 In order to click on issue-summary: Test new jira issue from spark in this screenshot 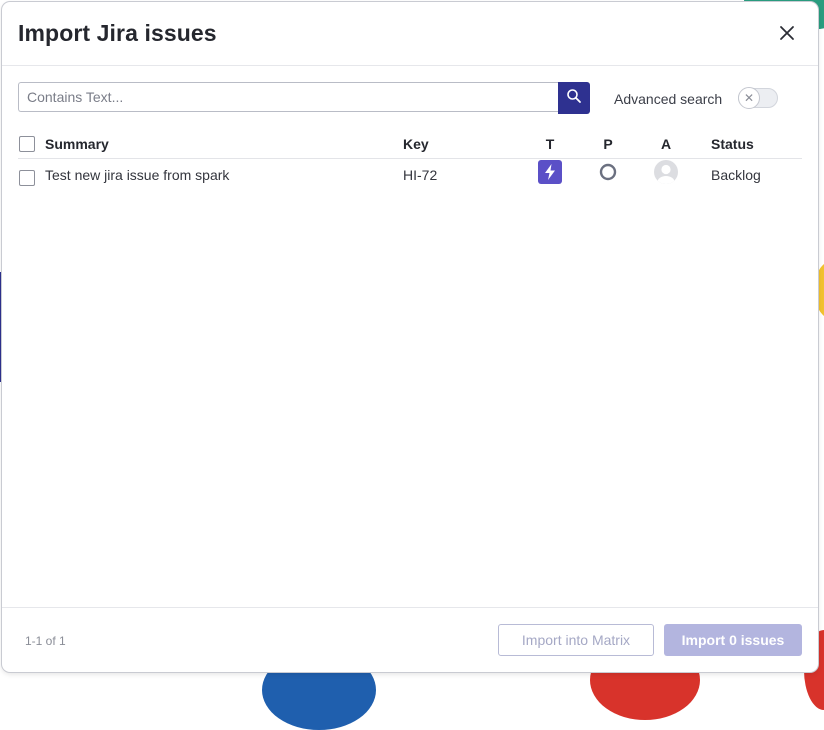, I will do `click(137, 175)`.